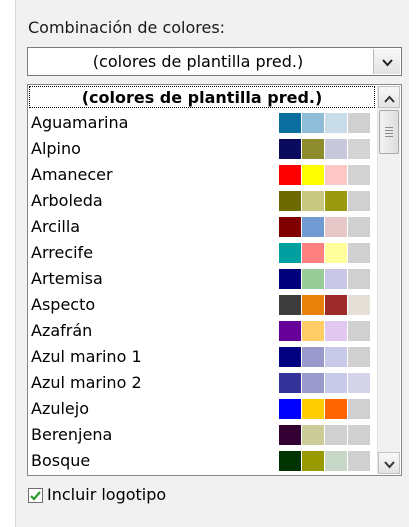 Image resolution: width=416 pixels, height=527 pixels. Describe the element at coordinates (202, 383) in the screenshot. I see `list-item: Azul marino 2` at that location.